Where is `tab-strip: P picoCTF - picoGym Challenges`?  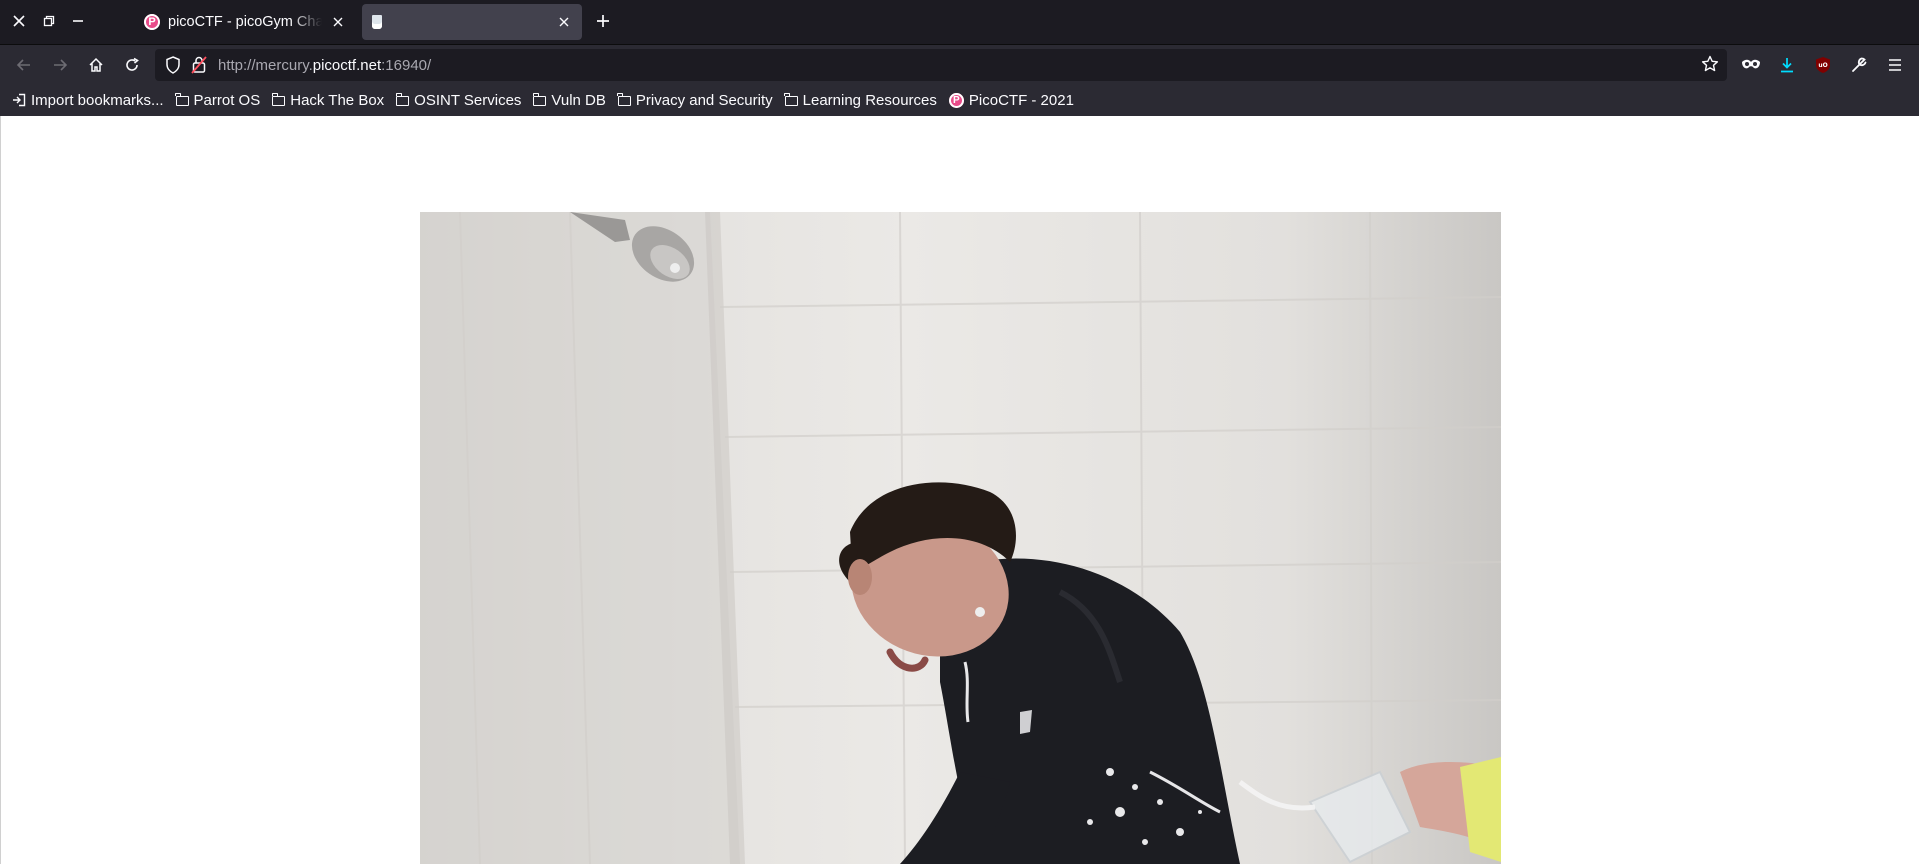
tab-strip: P picoCTF - picoGym Challenges is located at coordinates (959, 22).